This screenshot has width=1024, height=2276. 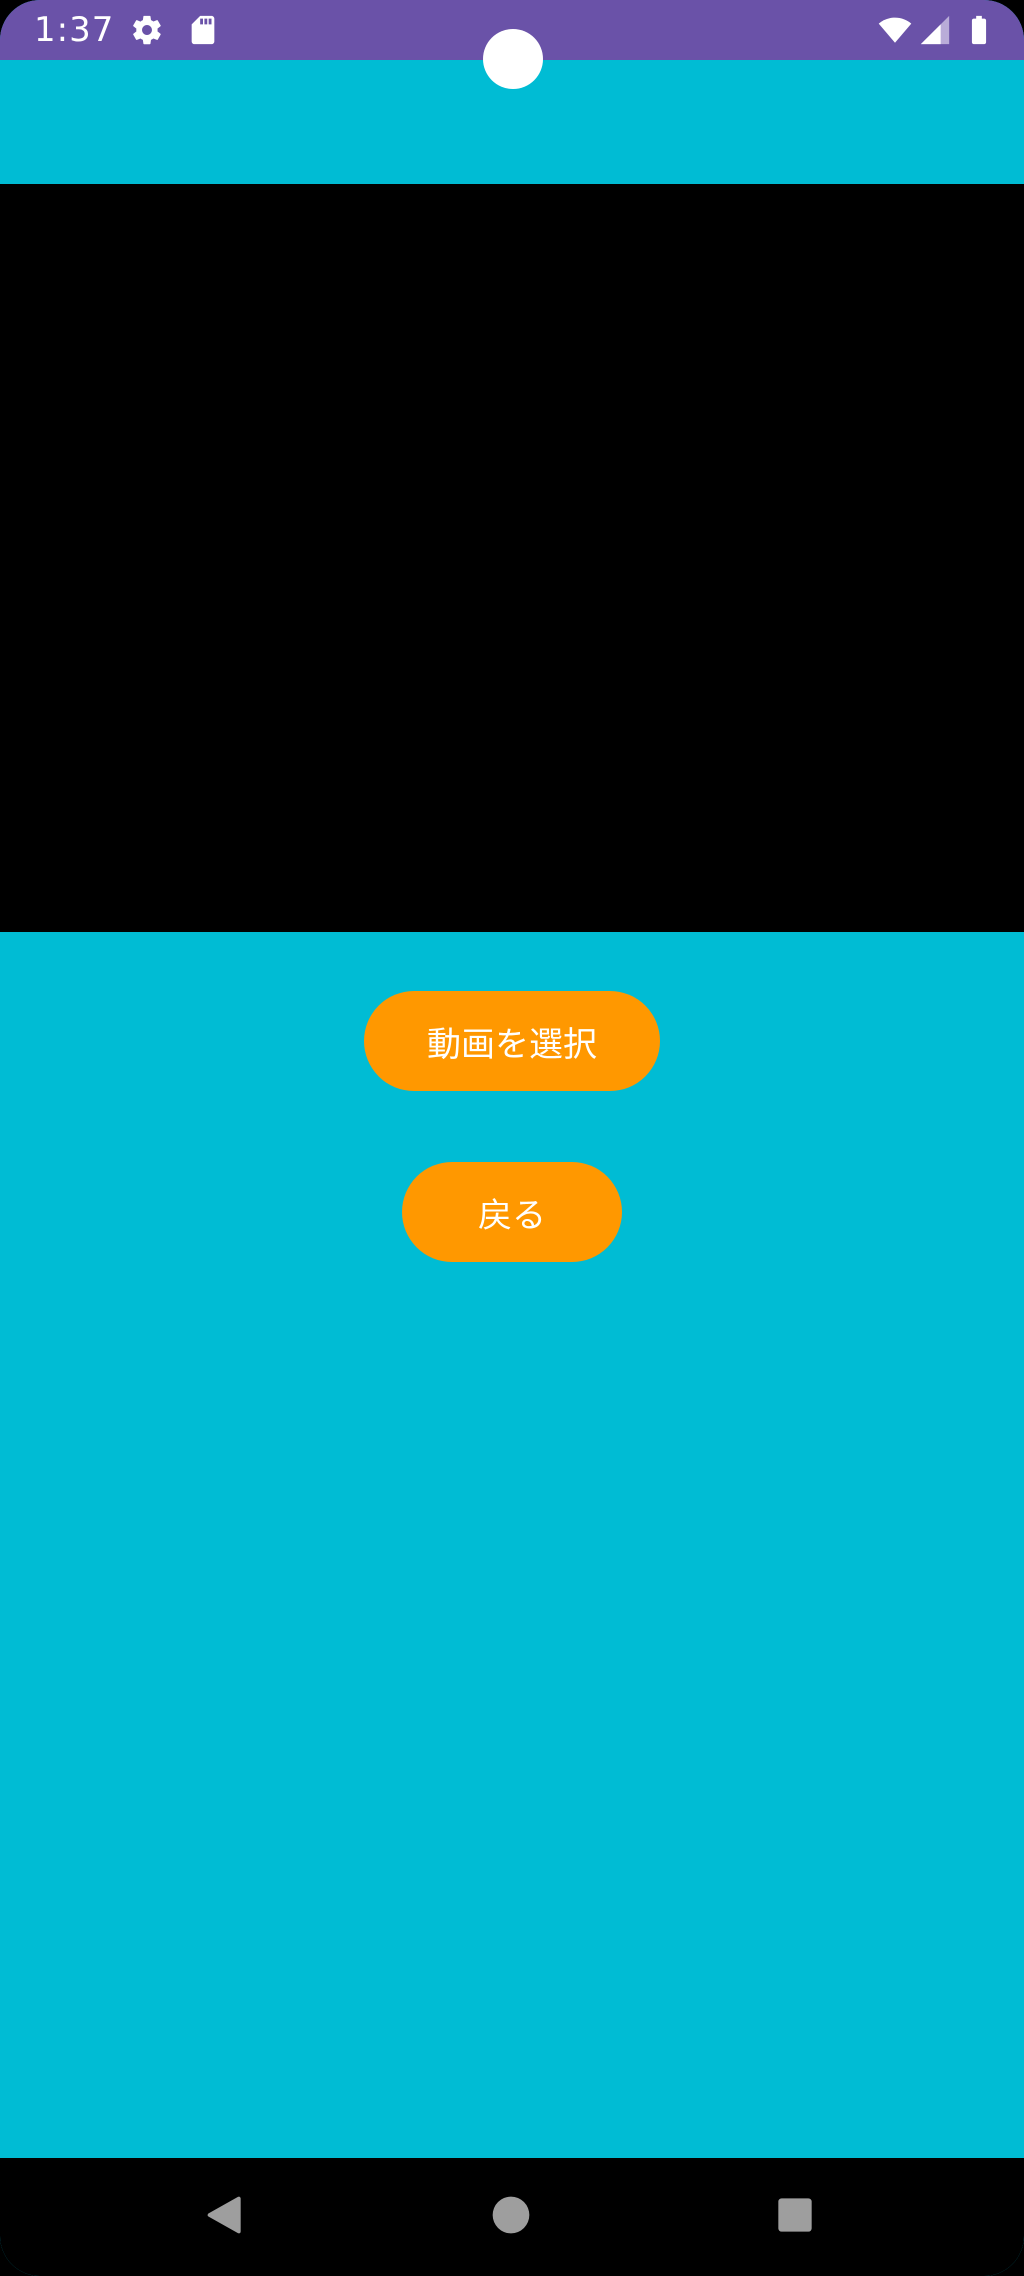 What do you see at coordinates (203, 30) in the screenshot?
I see `sd-card-icon` at bounding box center [203, 30].